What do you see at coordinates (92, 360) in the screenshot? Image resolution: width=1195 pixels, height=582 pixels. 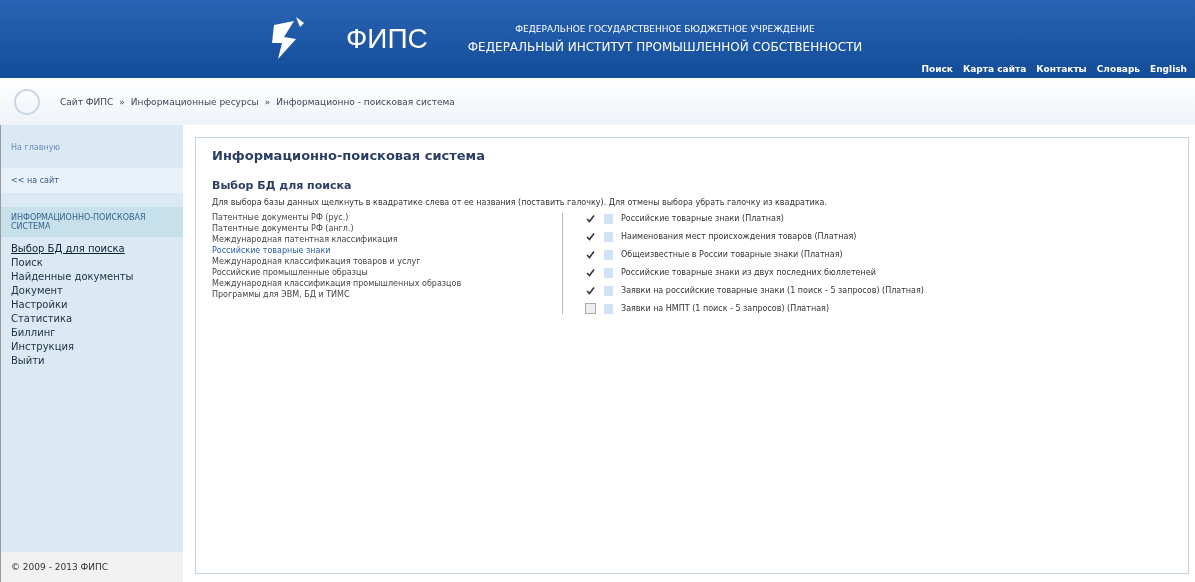 I see `sidebar-item: Выйти` at bounding box center [92, 360].